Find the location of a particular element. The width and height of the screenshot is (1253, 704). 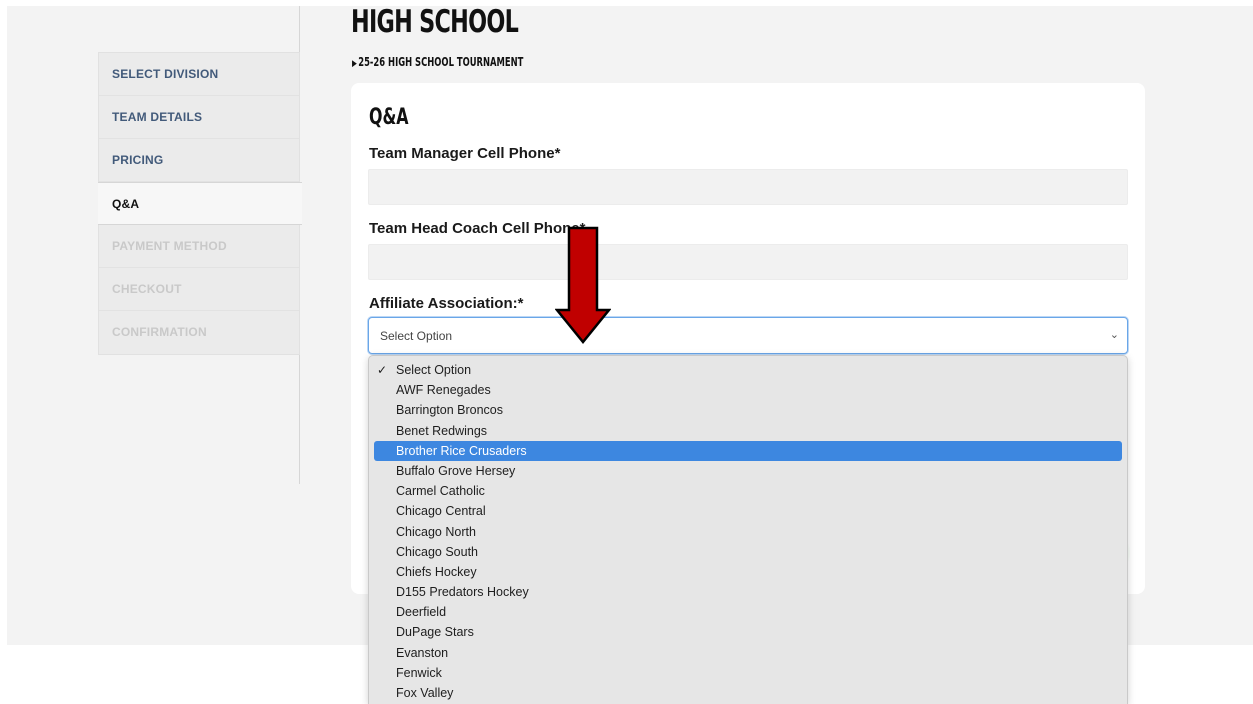

dropdown-option: Deerfield is located at coordinates (748, 612).